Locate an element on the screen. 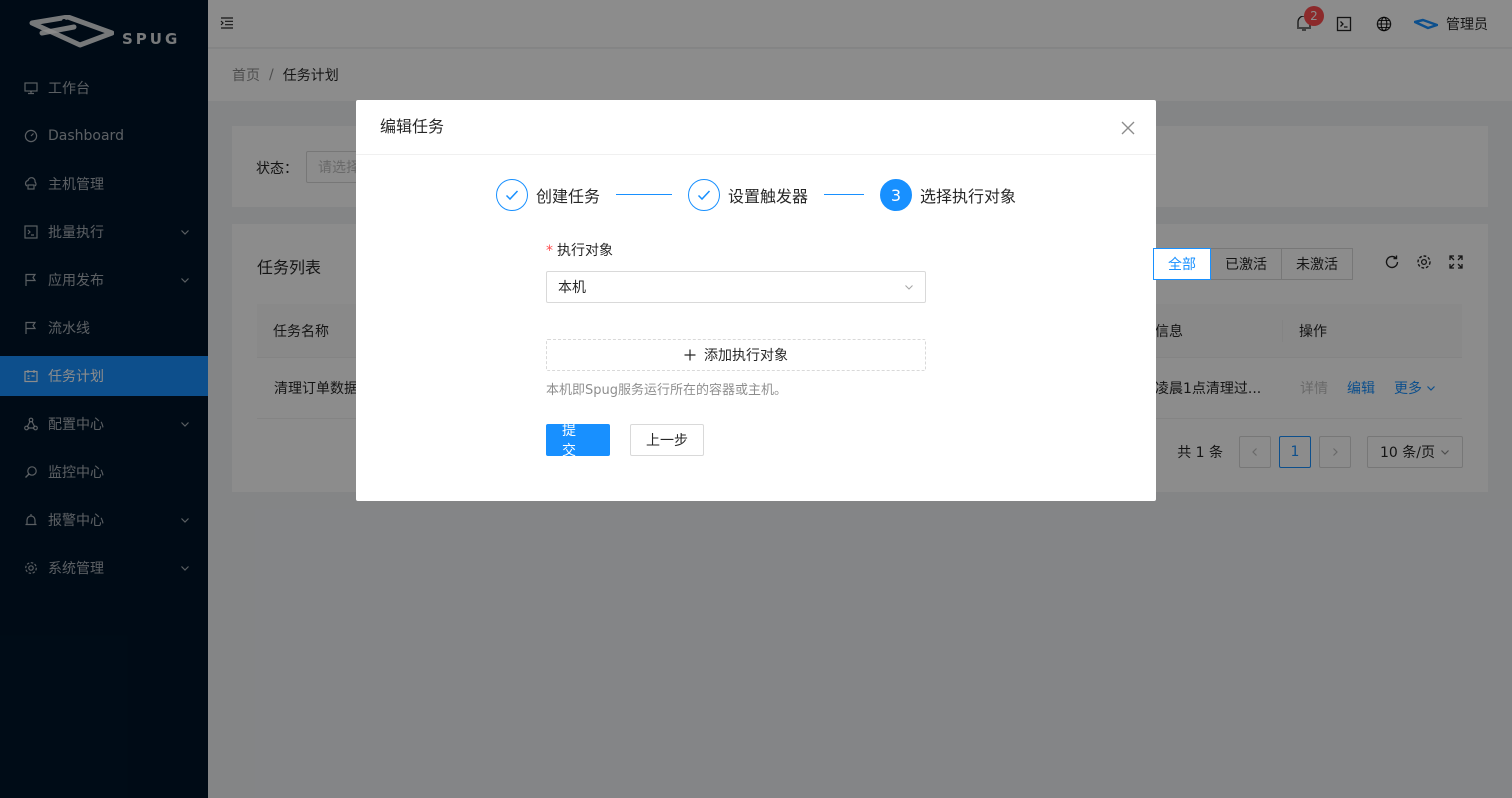  prev-step-button: 上一步 is located at coordinates (667, 440).